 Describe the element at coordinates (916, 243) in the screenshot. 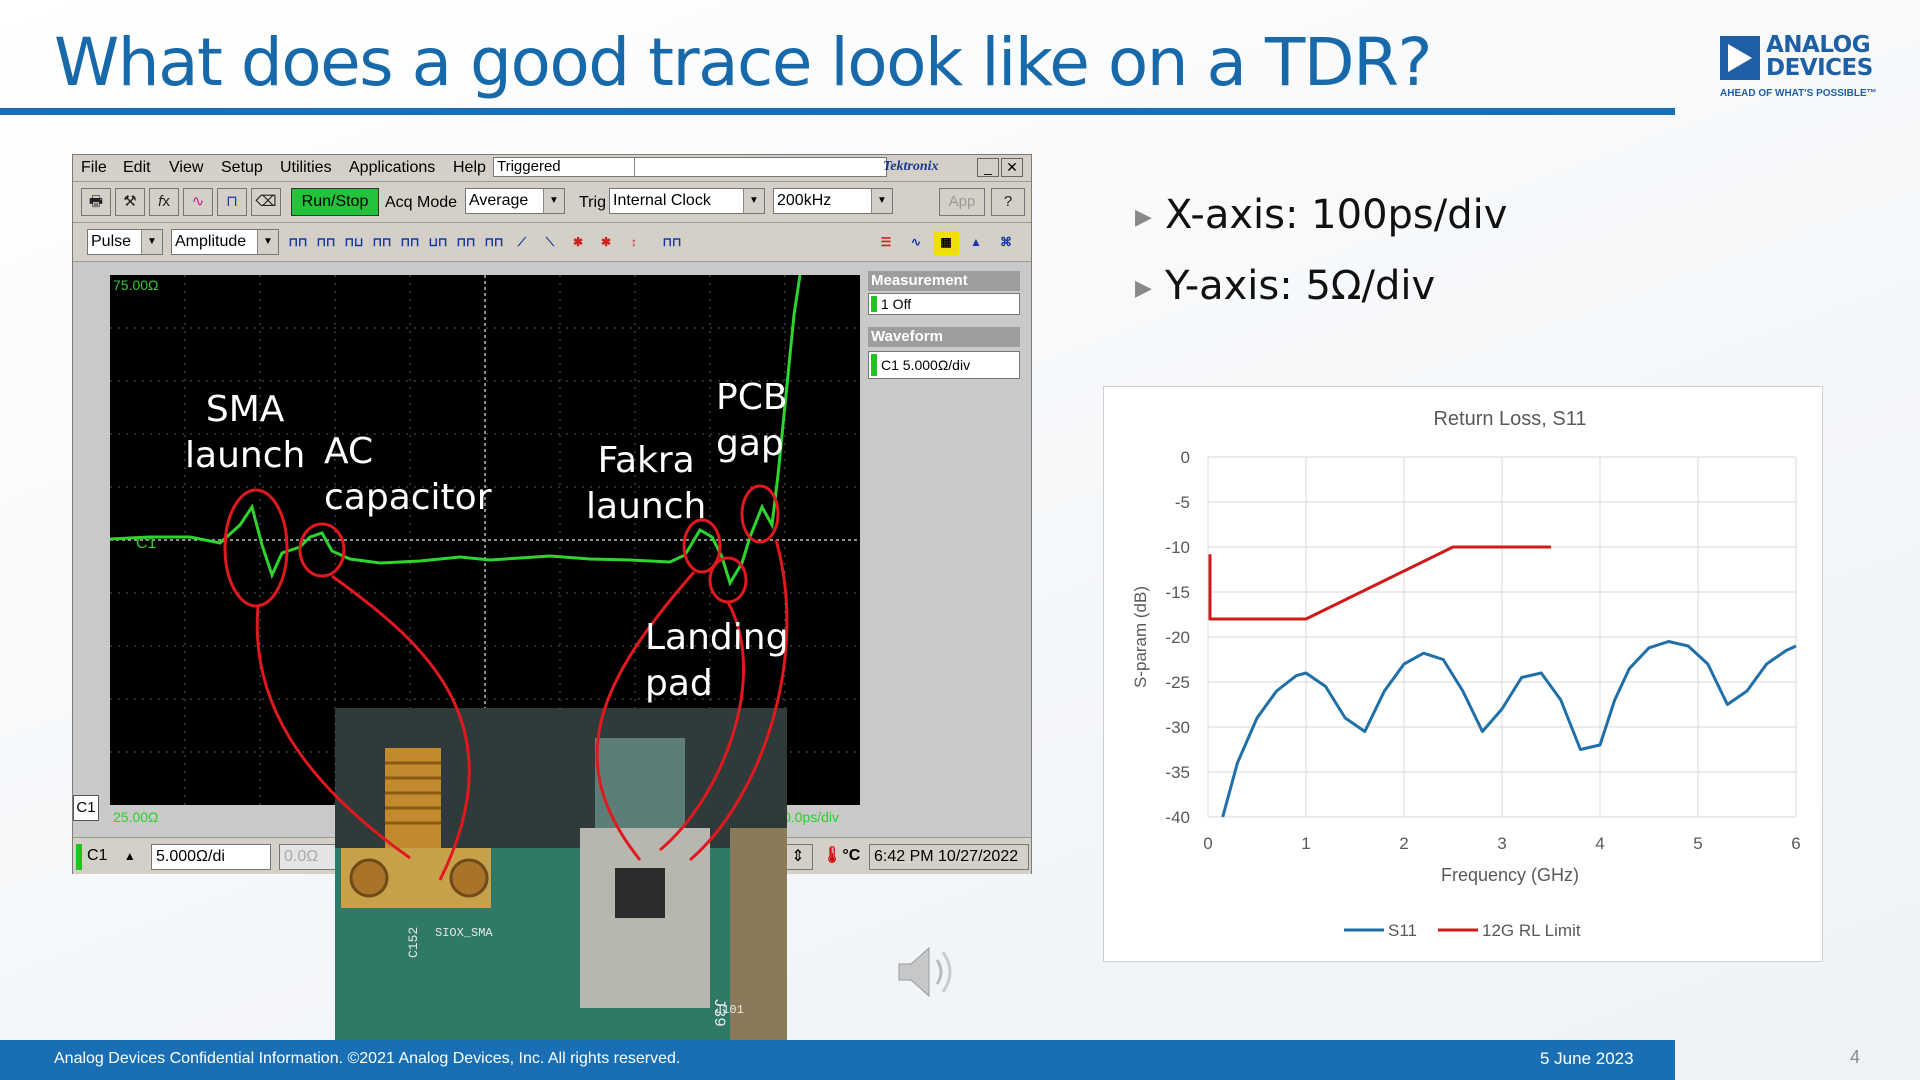

I see `waveform-view-icon: ∿` at that location.